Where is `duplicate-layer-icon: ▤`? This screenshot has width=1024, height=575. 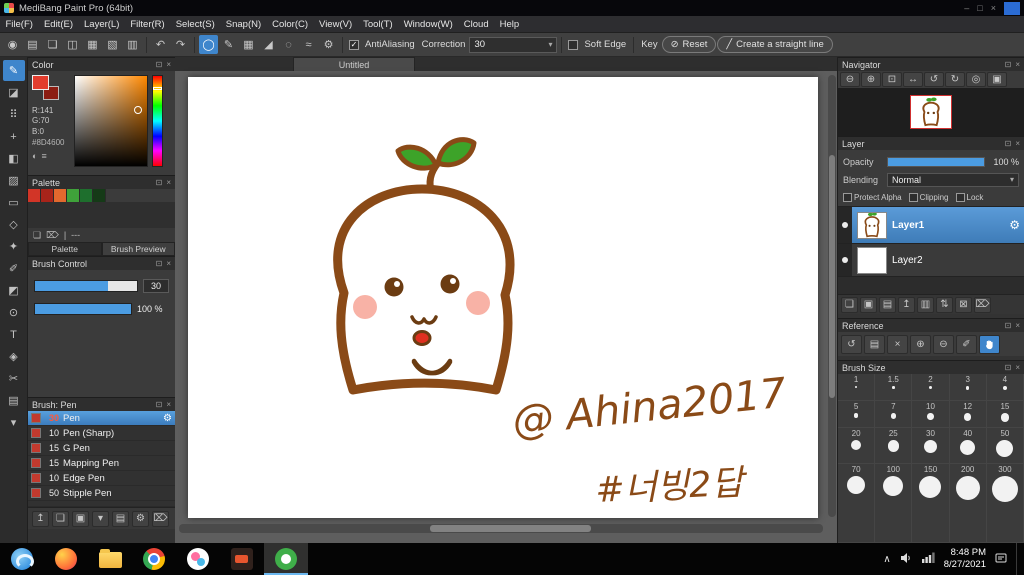
duplicate-layer-icon: ▤ is located at coordinates (887, 304).